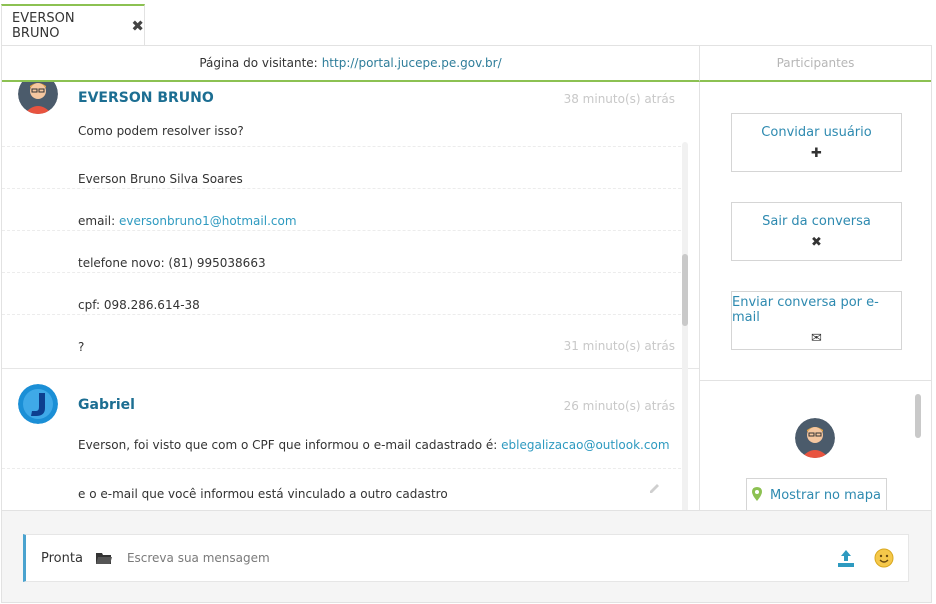  I want to click on message-line: cpf: 098.286.614-38, so click(139, 305).